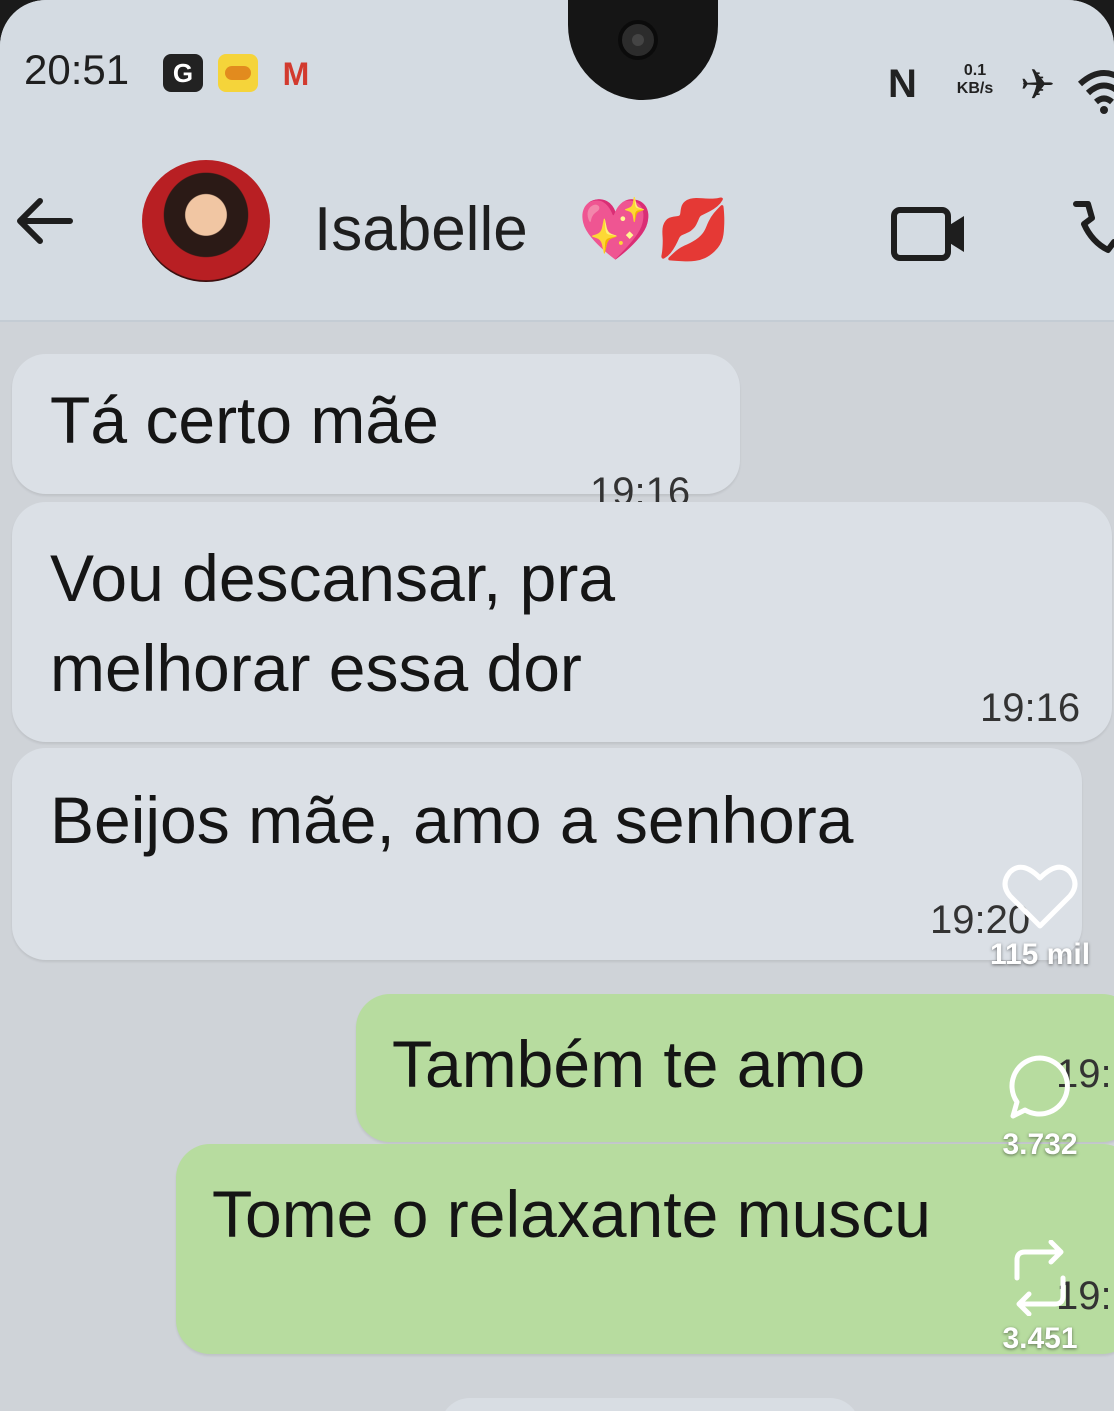 Image resolution: width=1114 pixels, height=1411 pixels. I want to click on app-notification-icon, so click(238, 73).